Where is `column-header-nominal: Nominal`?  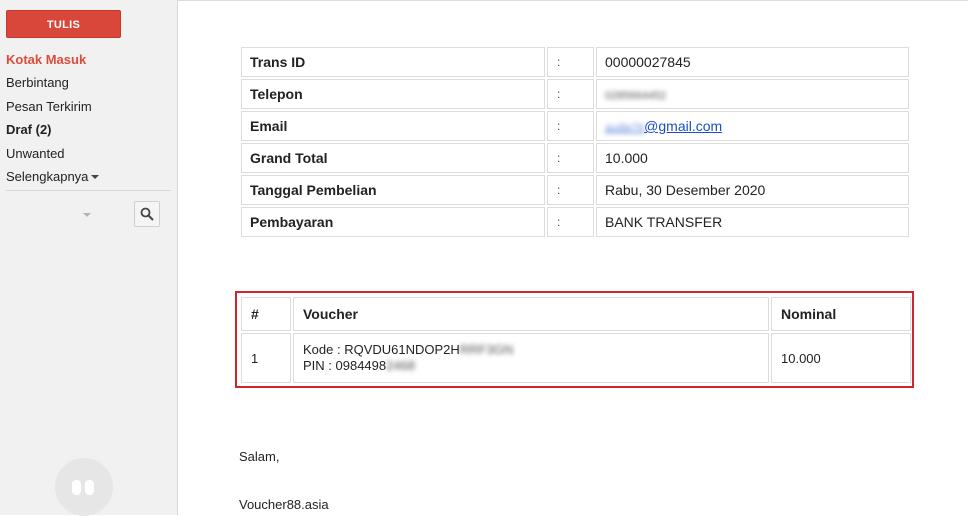
column-header-nominal: Nominal is located at coordinates (841, 314).